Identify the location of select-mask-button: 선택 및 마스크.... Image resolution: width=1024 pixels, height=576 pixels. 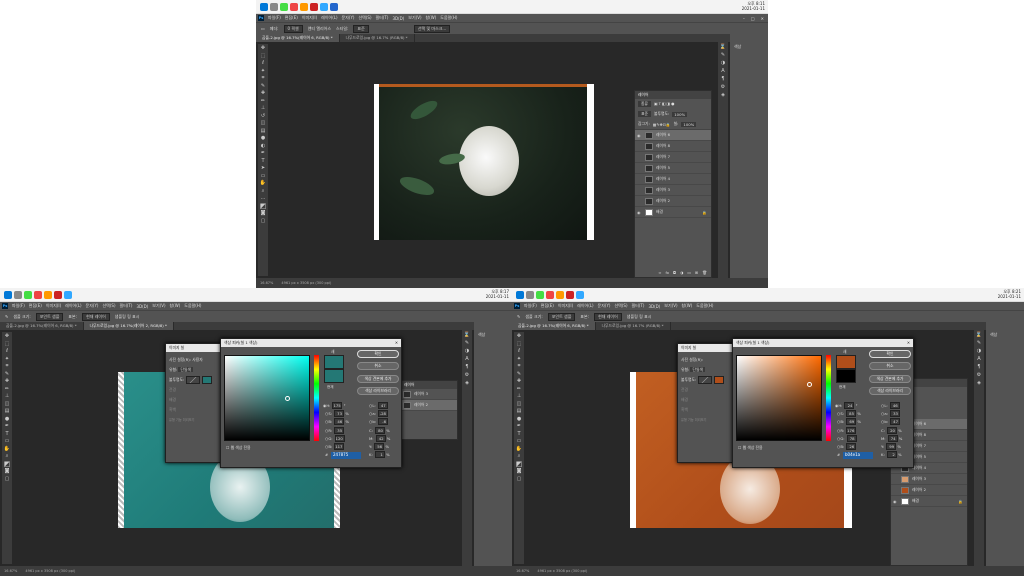
(432, 28).